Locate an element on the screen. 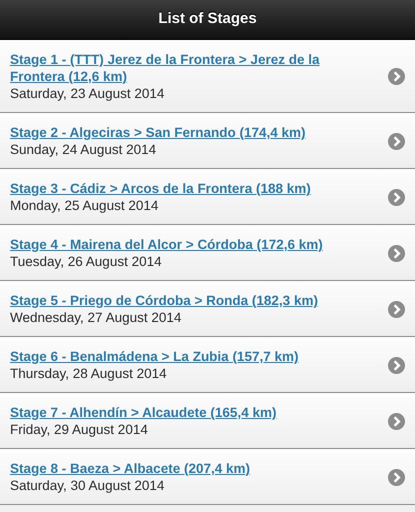  stage-item: Stage 2 - Algeciras > San Fernando (174,4 km) Sunday, 24 August 2014 is located at coordinates (207, 141).